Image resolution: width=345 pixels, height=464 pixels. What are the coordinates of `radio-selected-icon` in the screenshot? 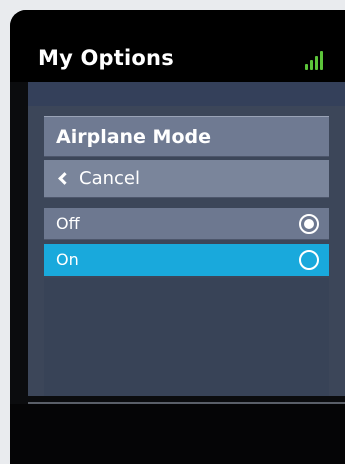 It's located at (309, 224).